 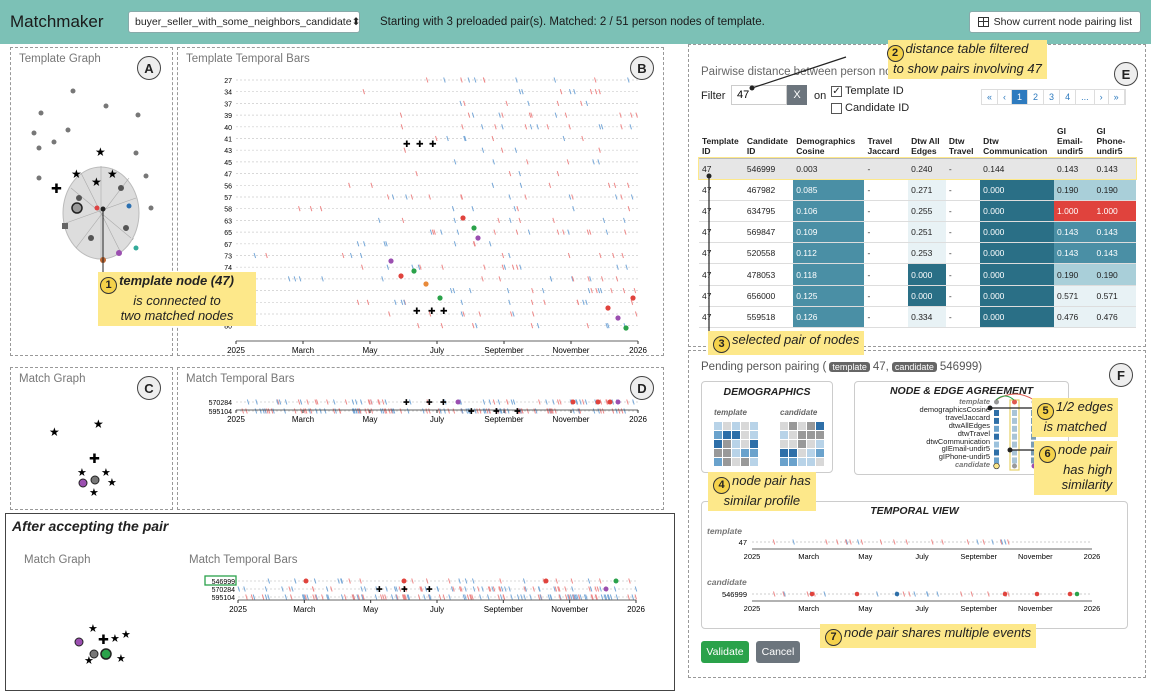 What do you see at coordinates (1014, 402) in the screenshot?
I see `agreement-edge-node` at bounding box center [1014, 402].